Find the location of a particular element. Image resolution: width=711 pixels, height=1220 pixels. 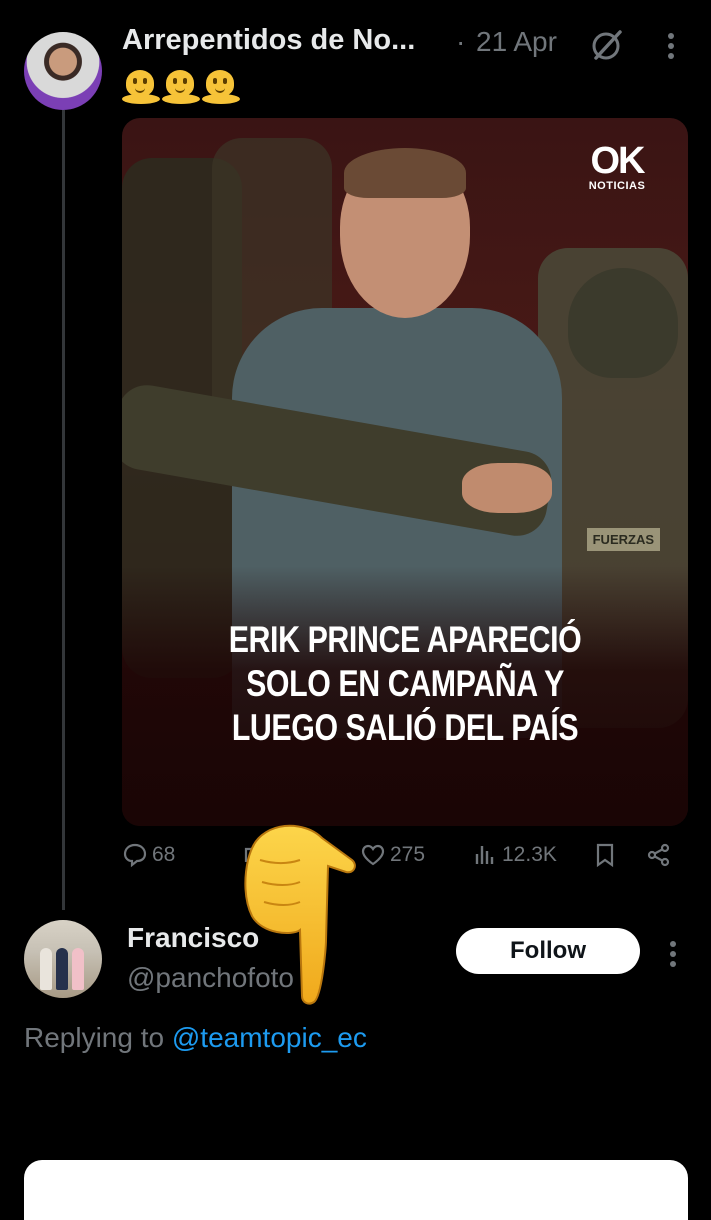

heart-icon is located at coordinates (373, 855).